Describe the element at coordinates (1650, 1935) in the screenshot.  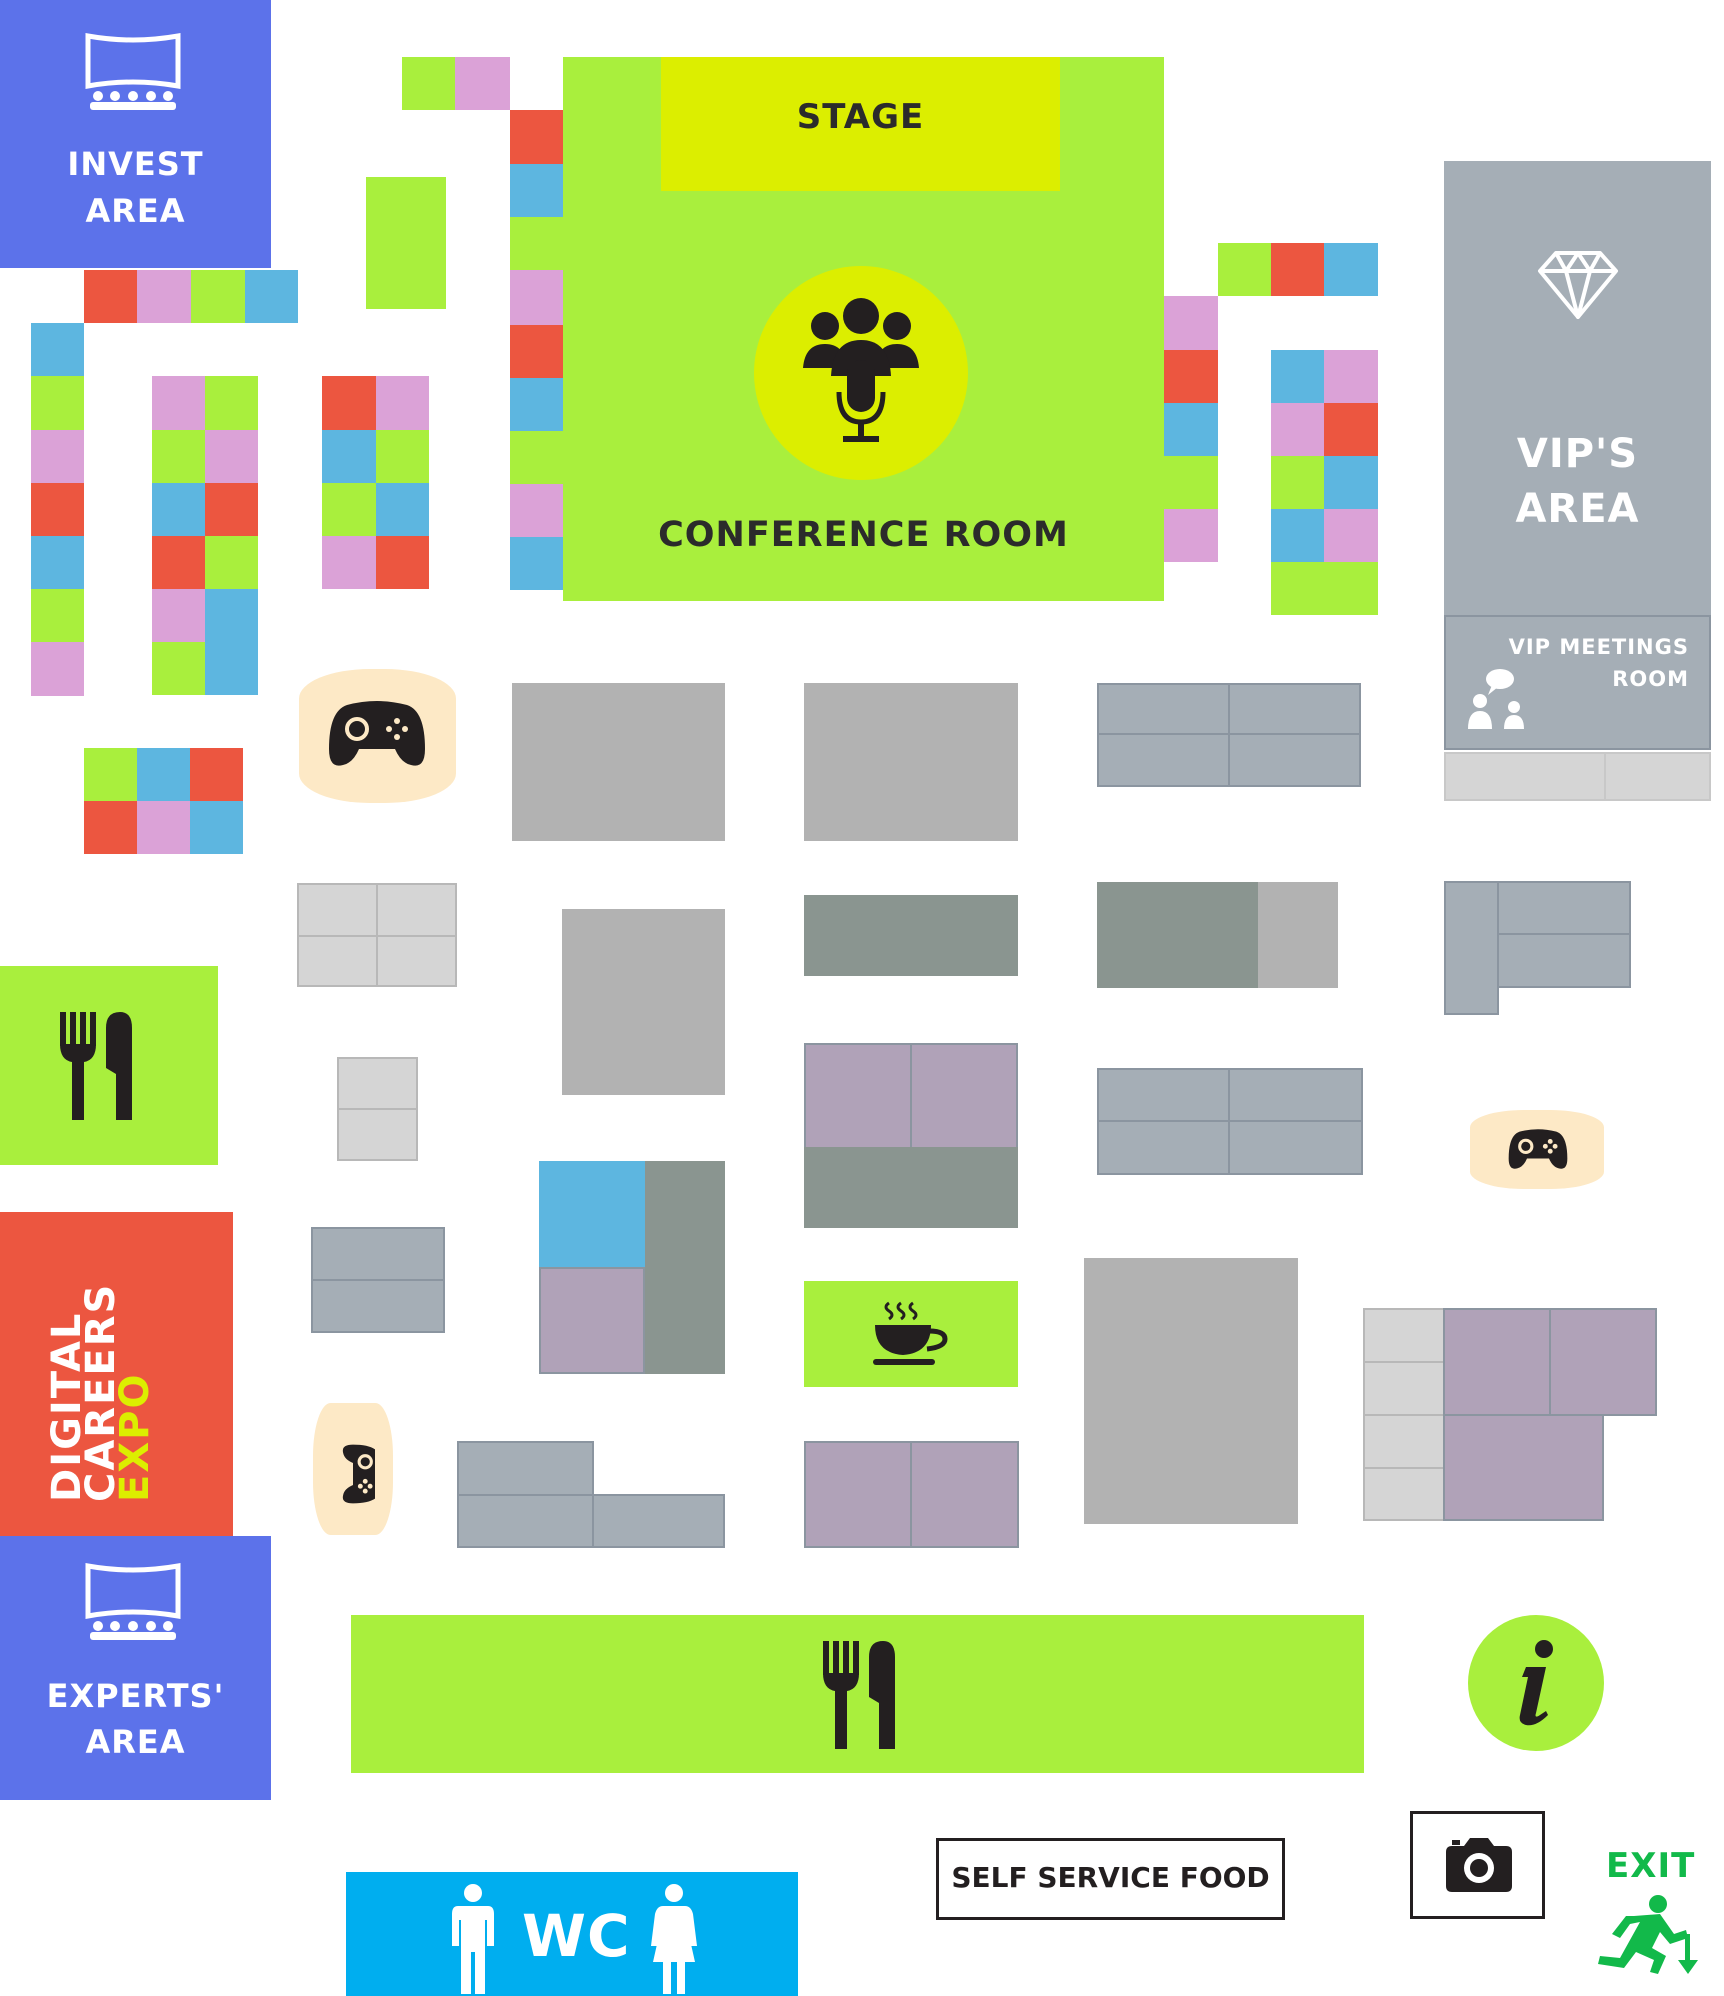
I see `running-exit-icon` at that location.